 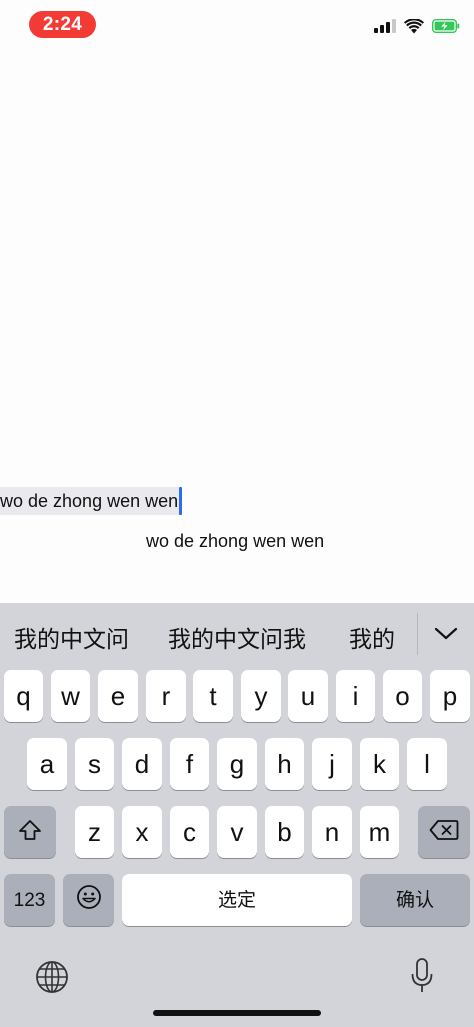 What do you see at coordinates (284, 764) in the screenshot?
I see `key-h: h` at bounding box center [284, 764].